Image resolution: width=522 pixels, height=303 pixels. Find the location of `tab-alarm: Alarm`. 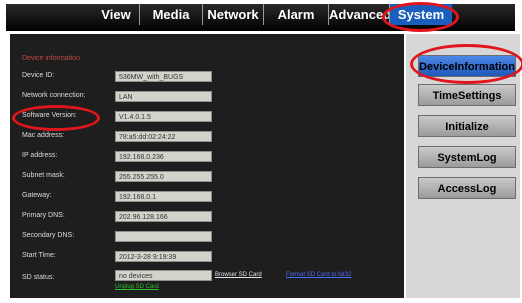

tab-alarm: Alarm is located at coordinates (295, 14).